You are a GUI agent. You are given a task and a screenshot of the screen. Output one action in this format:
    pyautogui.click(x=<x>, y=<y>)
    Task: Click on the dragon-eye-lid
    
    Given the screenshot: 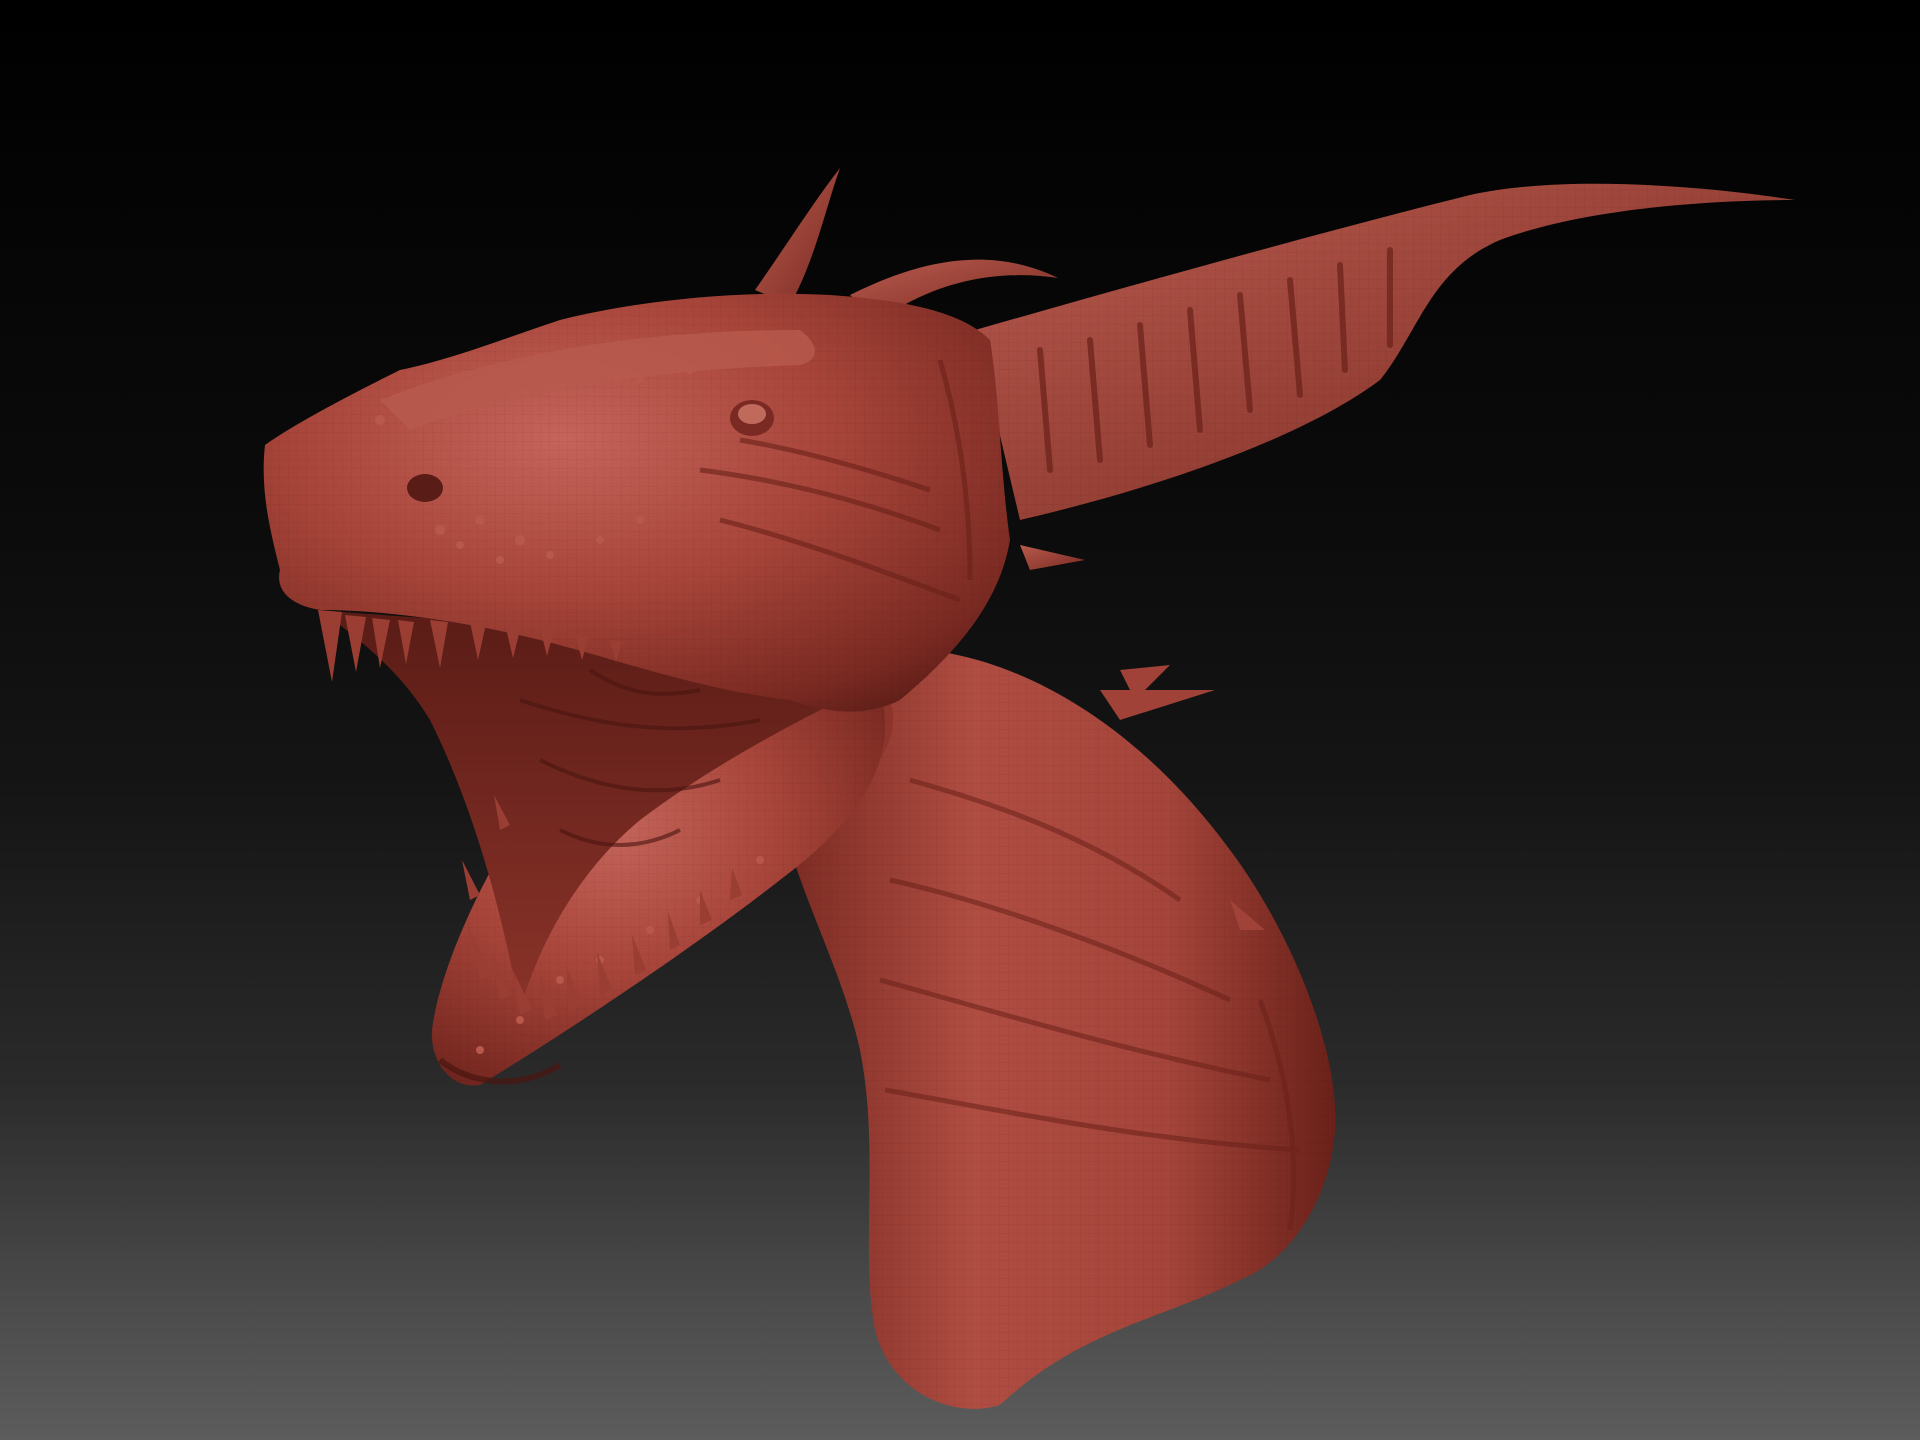 What is the action you would take?
    pyautogui.click(x=752, y=414)
    